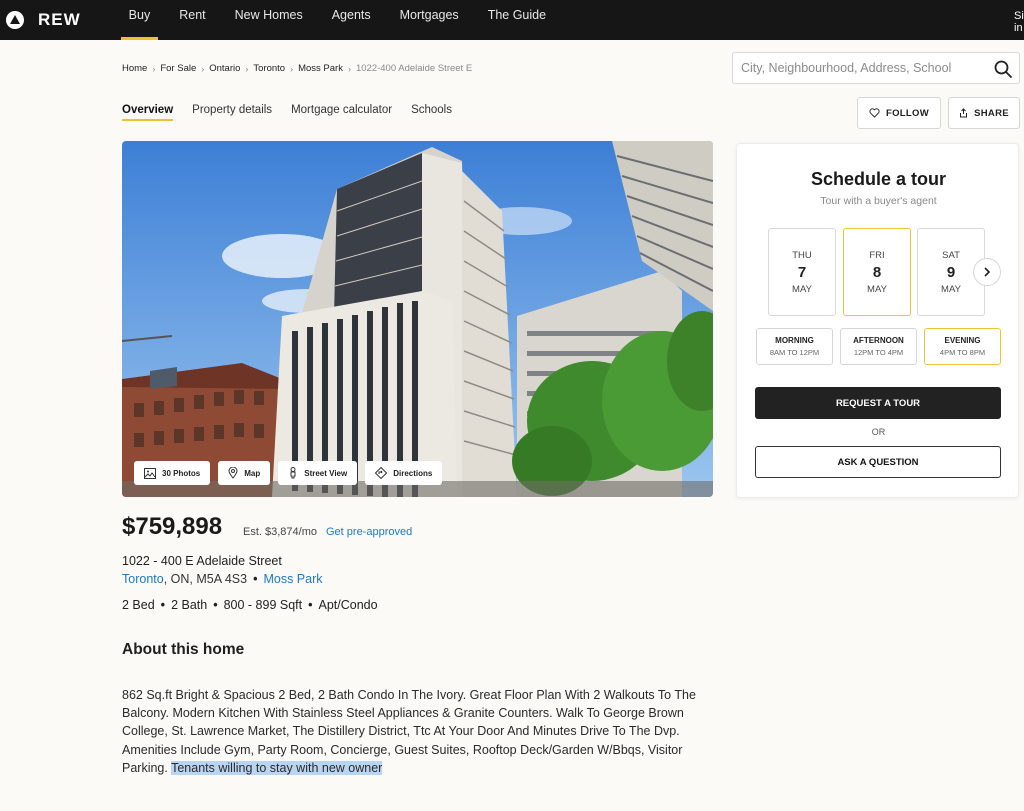  Describe the element at coordinates (962, 352) in the screenshot. I see `slot-time: 4PM TO 8PM` at that location.